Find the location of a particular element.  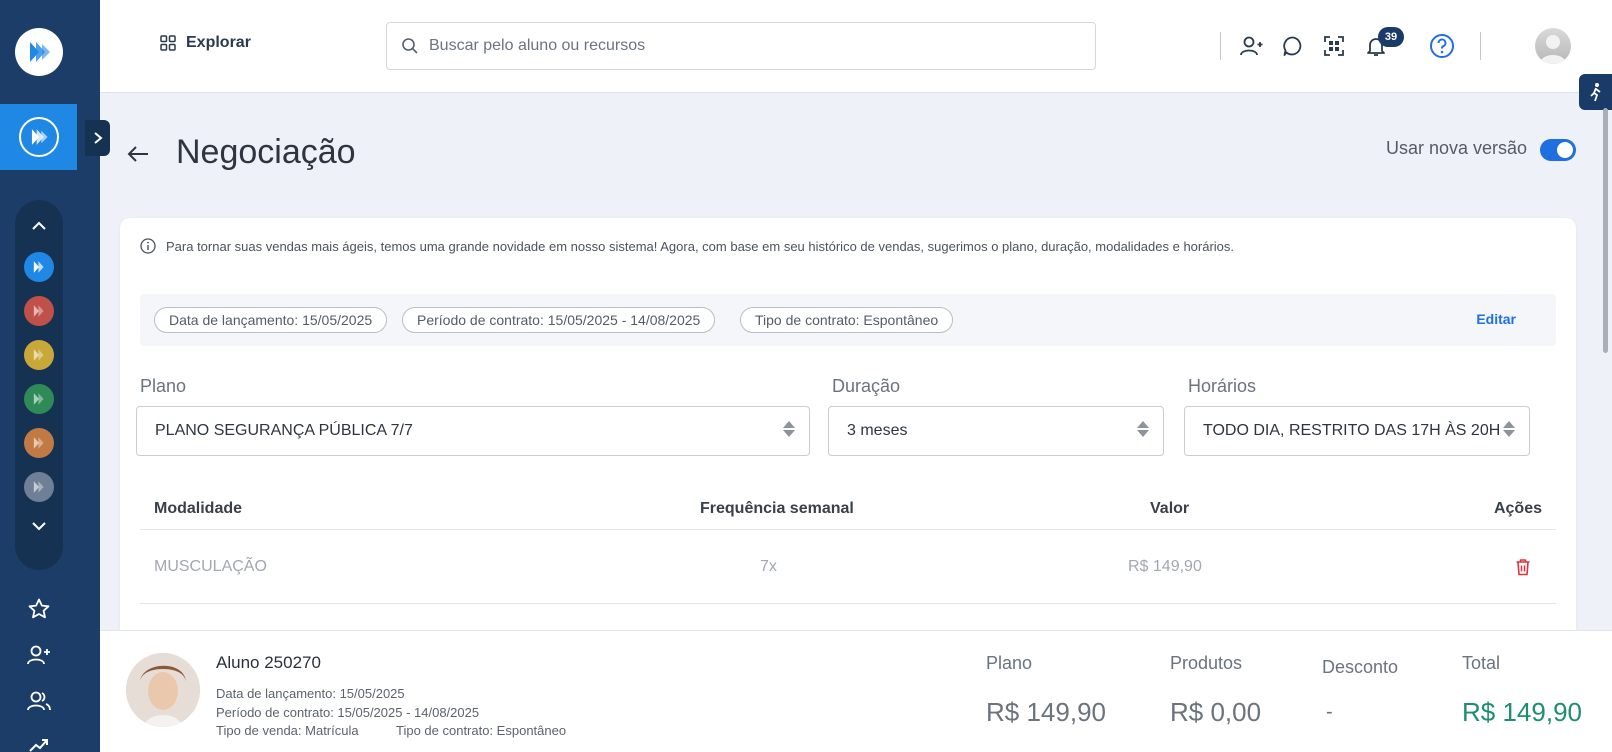

search-box is located at coordinates (741, 46).